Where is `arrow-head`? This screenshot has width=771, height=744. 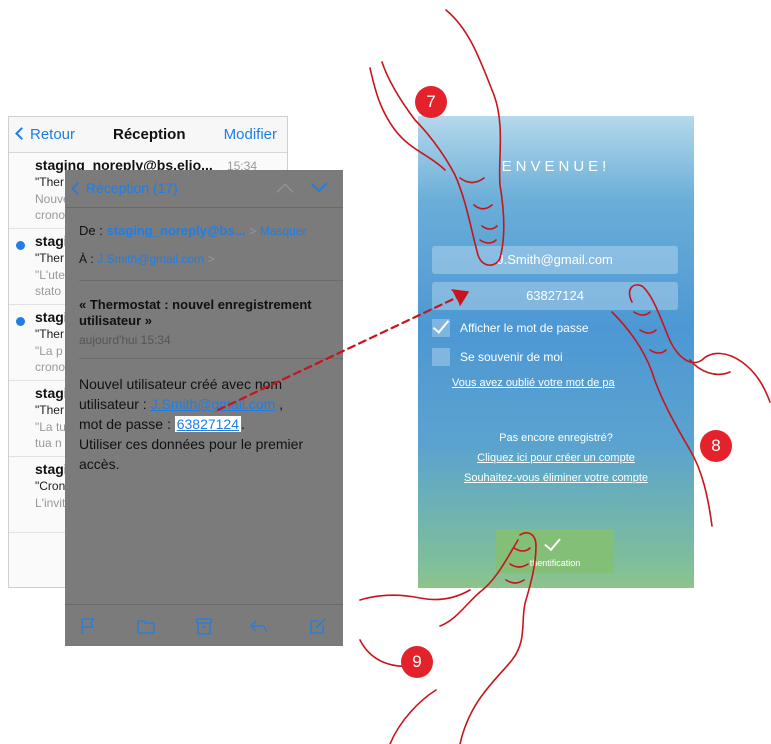 arrow-head is located at coordinates (460, 297).